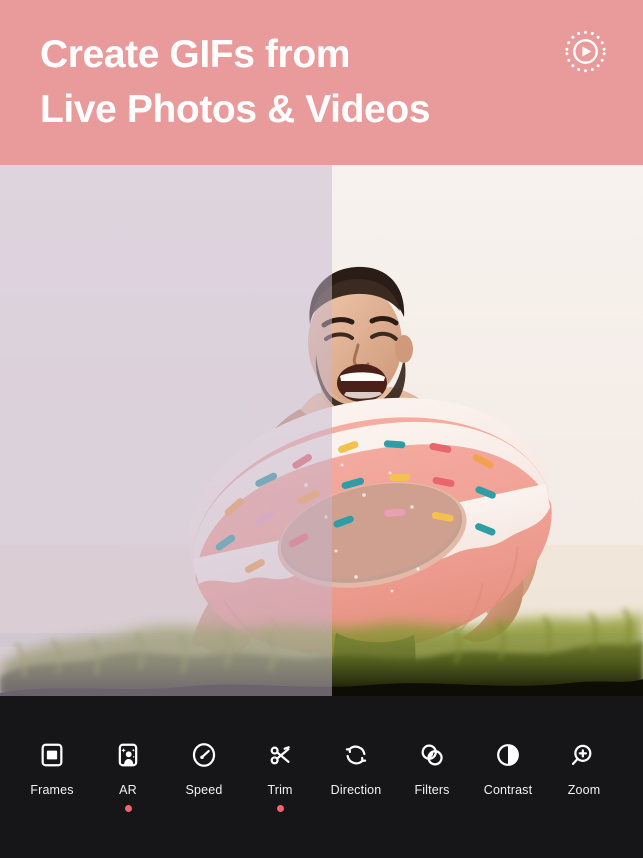  Describe the element at coordinates (204, 776) in the screenshot. I see `tool-speed: Speed` at that location.